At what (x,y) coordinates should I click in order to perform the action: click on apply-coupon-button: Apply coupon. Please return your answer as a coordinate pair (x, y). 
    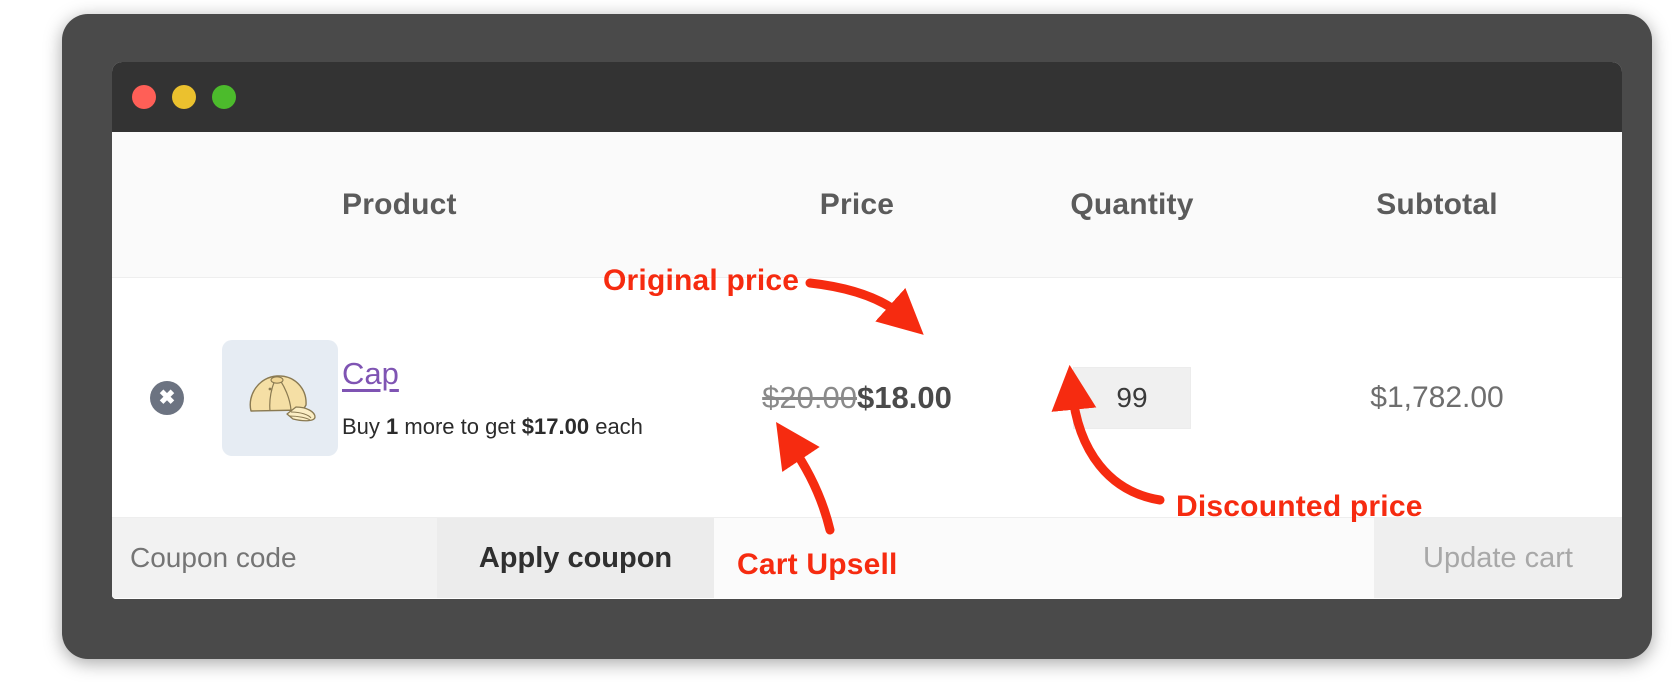
    Looking at the image, I should click on (575, 558).